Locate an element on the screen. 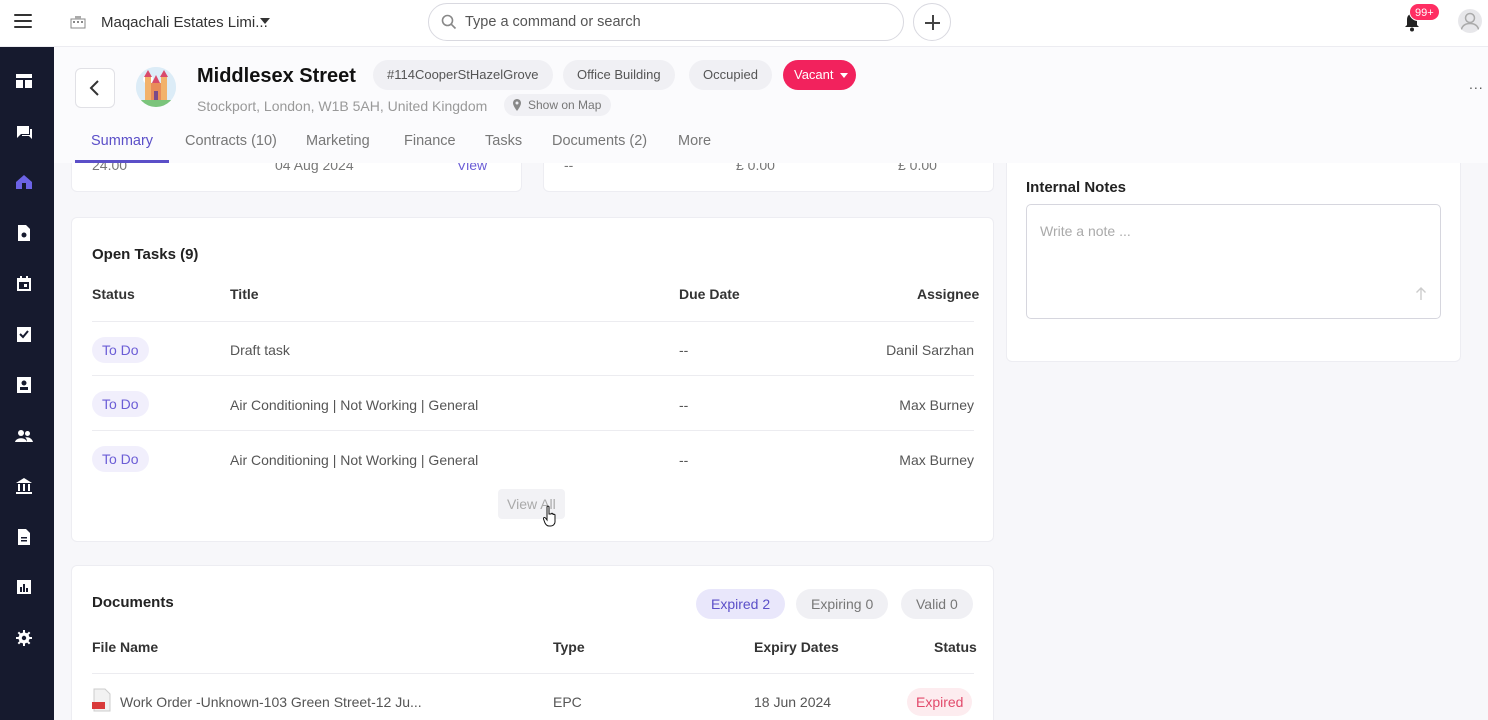  sidebar-item-tenancies is located at coordinates (24, 233).